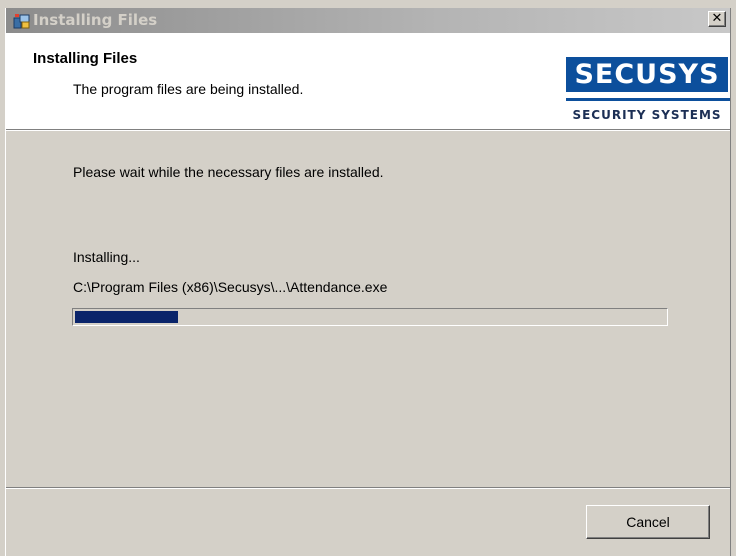  What do you see at coordinates (717, 19) in the screenshot?
I see `close-icon: ✕` at bounding box center [717, 19].